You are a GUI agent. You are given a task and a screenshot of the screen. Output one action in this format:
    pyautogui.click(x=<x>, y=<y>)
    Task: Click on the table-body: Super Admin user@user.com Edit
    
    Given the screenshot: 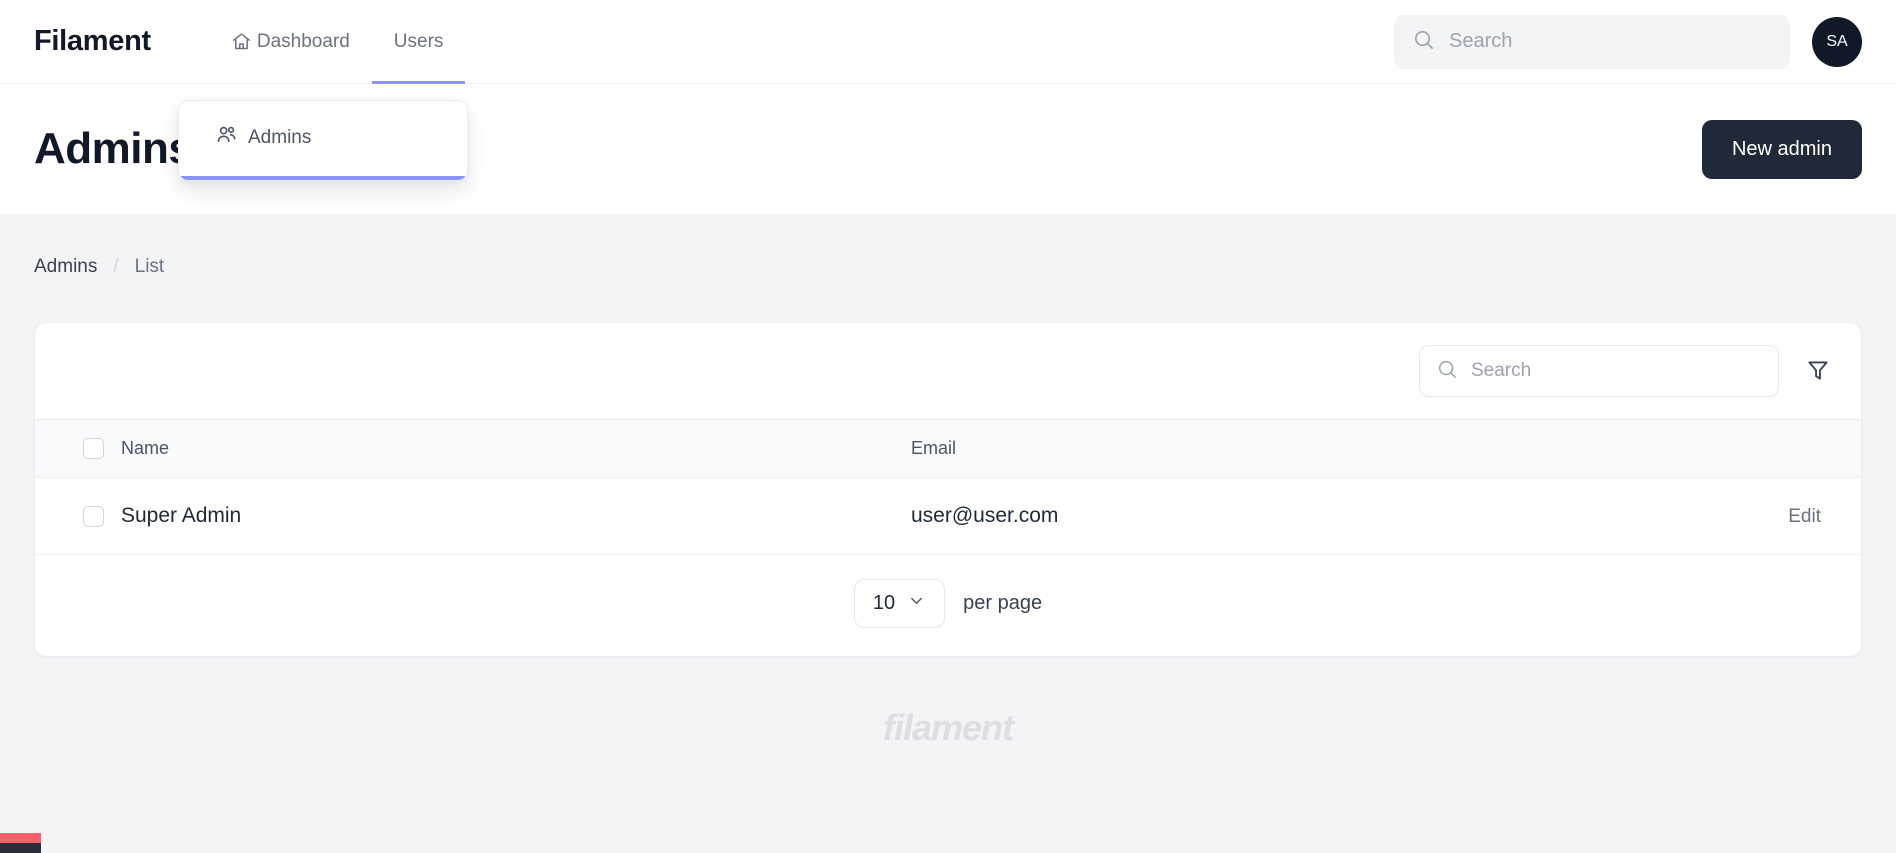 What is the action you would take?
    pyautogui.click(x=948, y=516)
    